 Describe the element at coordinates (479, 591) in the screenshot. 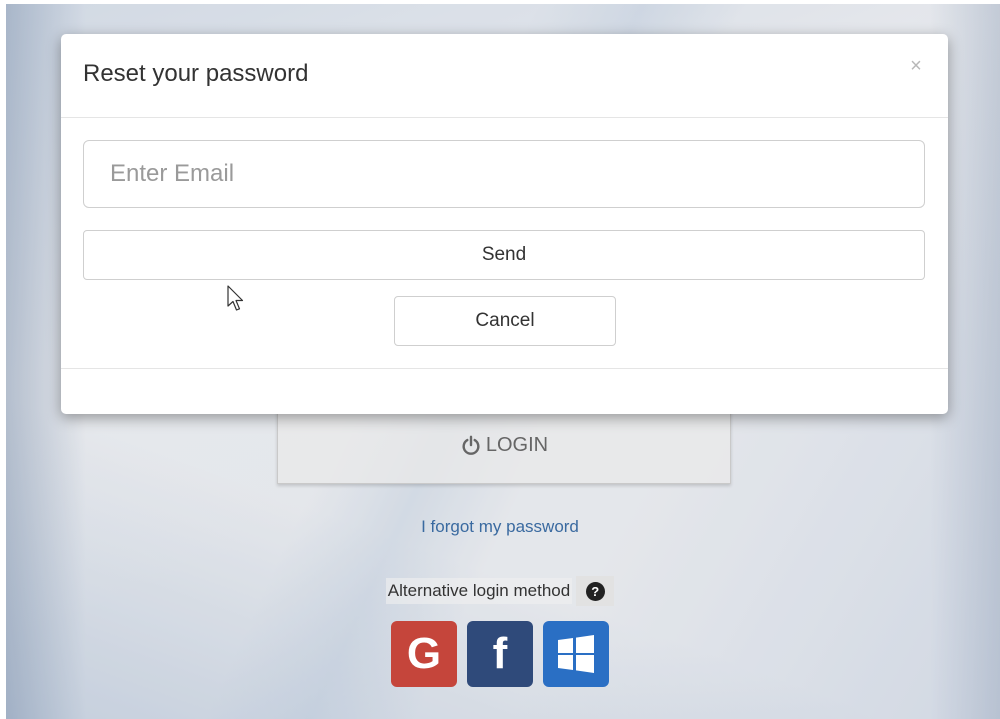

I see `alternative-login-label: Alternative login method` at that location.